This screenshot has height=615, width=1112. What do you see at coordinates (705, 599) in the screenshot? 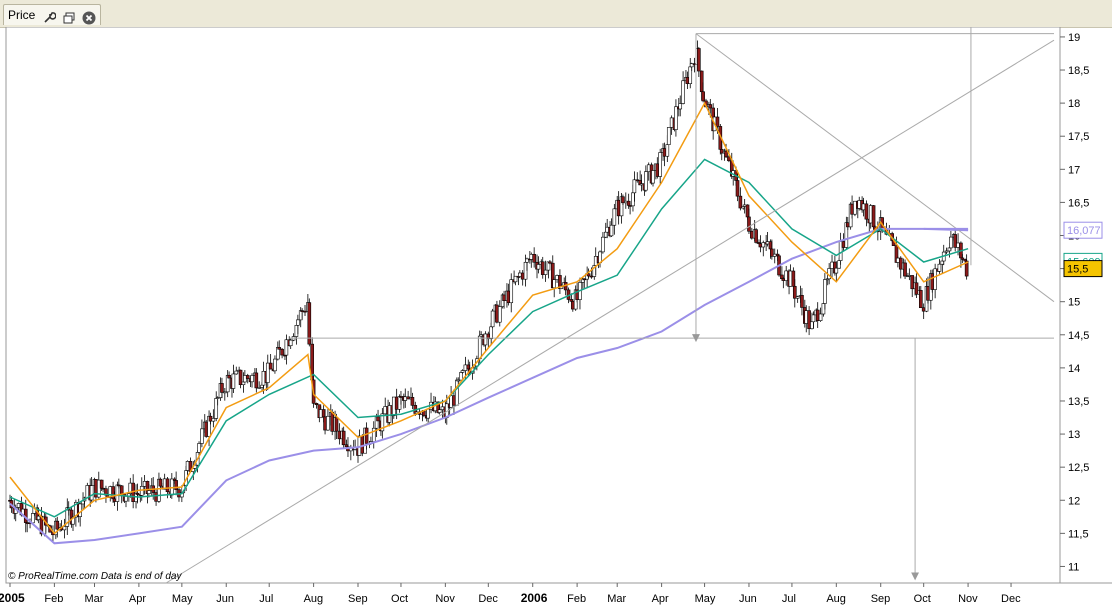
I see `x-tick-label: May` at bounding box center [705, 599].